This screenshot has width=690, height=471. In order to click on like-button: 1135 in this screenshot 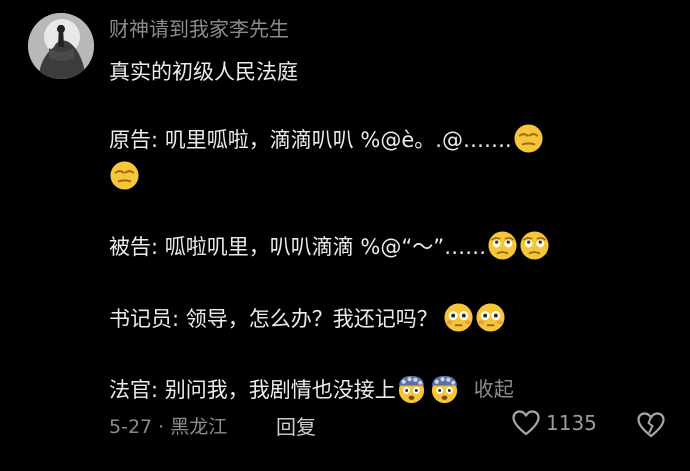, I will do `click(554, 423)`.